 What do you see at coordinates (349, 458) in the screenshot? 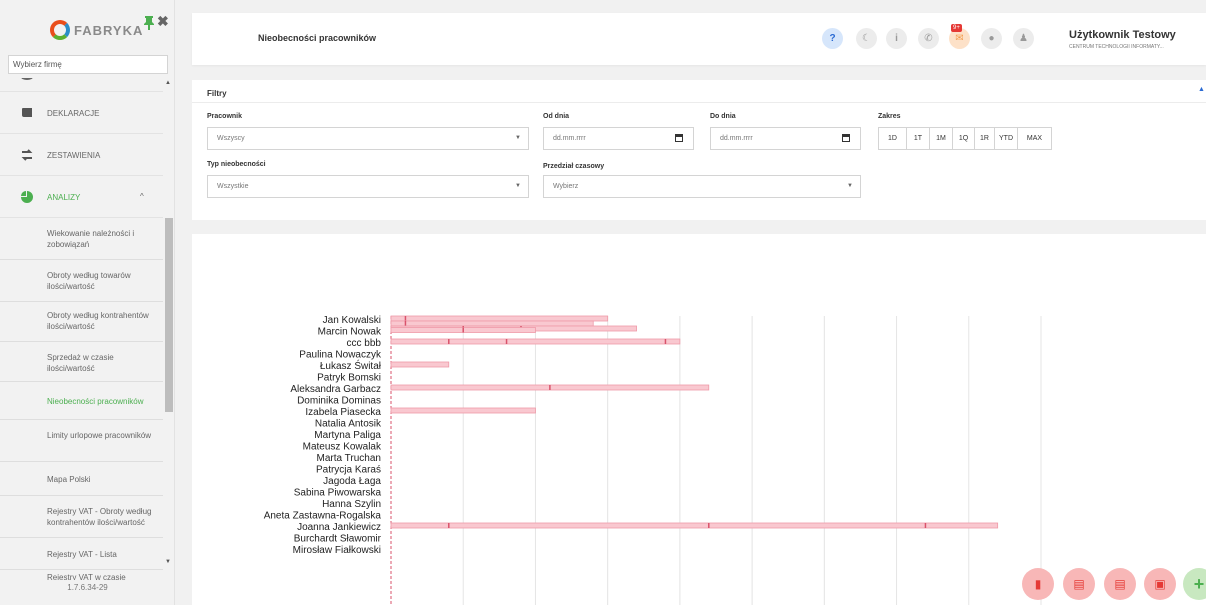
I see `chart-row-label: Marta Truchan` at bounding box center [349, 458].